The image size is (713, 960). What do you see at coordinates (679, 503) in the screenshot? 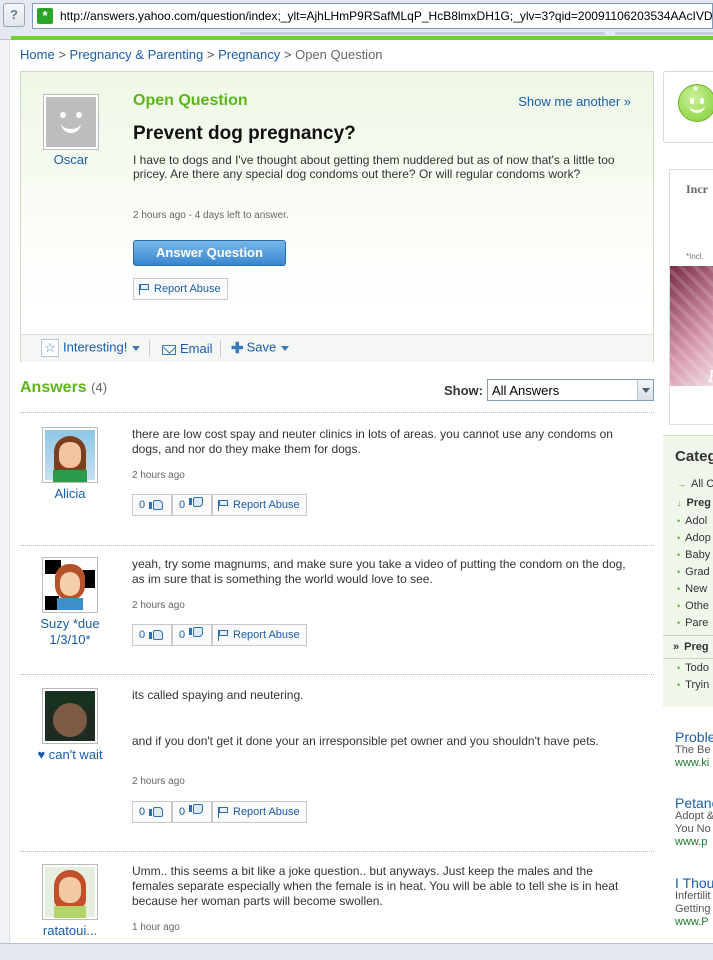
I see `arrow-down-icon: ↓` at bounding box center [679, 503].